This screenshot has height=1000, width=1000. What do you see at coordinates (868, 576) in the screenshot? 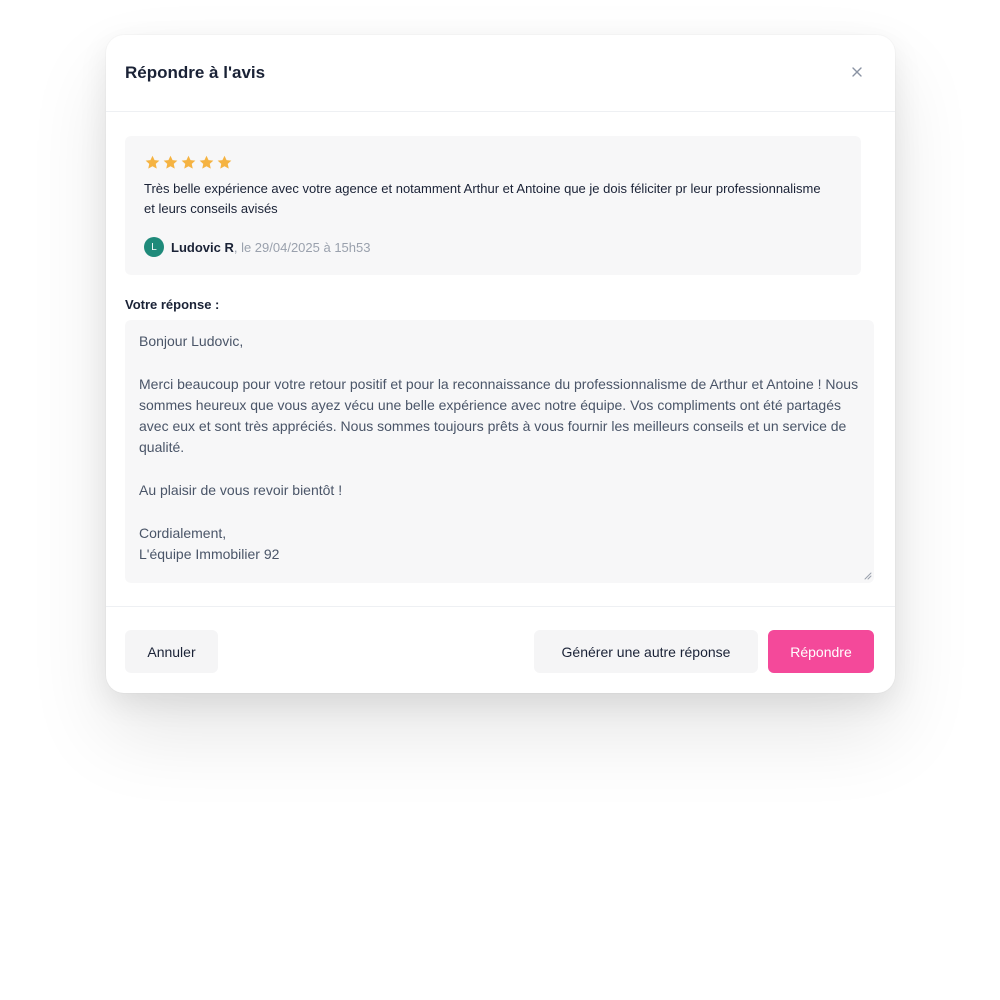
I see `resize-handle-icon` at bounding box center [868, 576].